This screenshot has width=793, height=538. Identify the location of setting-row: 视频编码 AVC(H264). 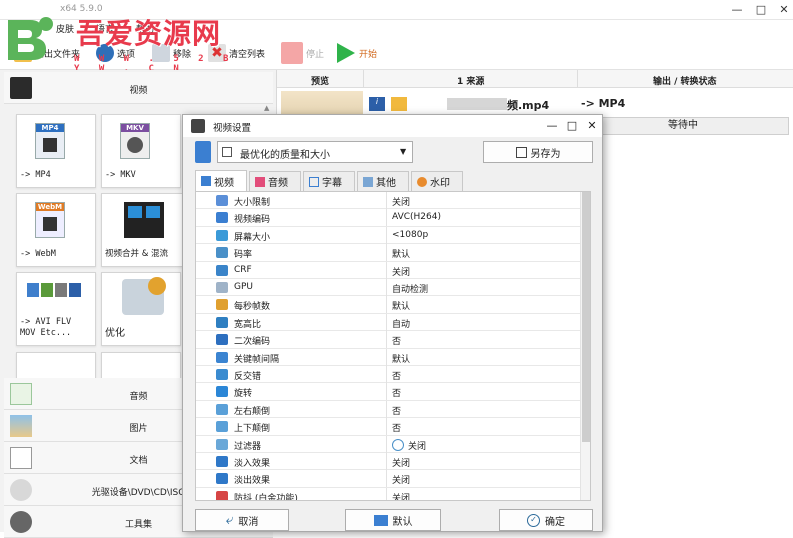
(388, 218).